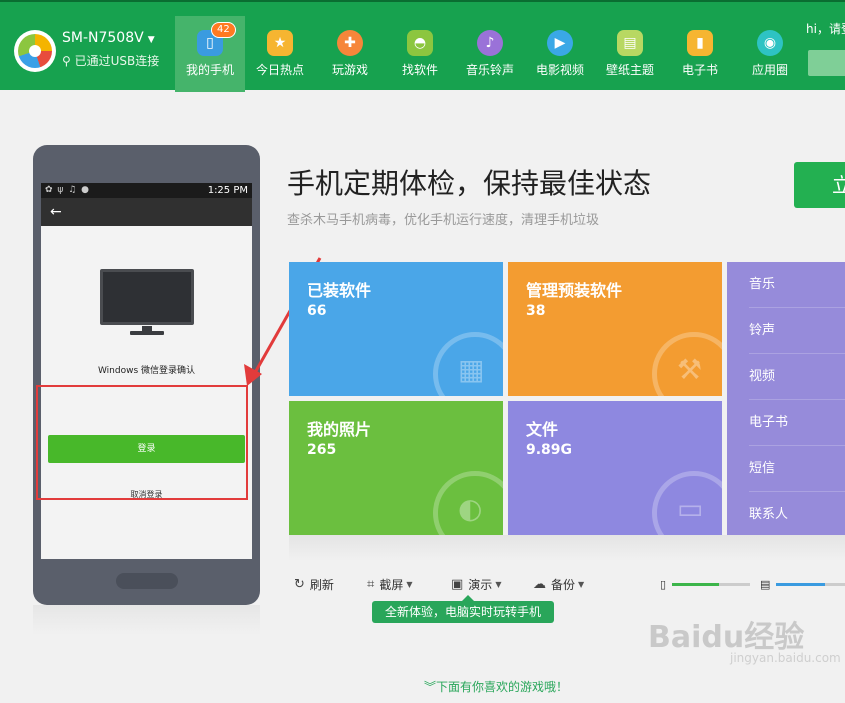 The height and width of the screenshot is (703, 845). I want to click on folder-icon: ▭, so click(687, 503).